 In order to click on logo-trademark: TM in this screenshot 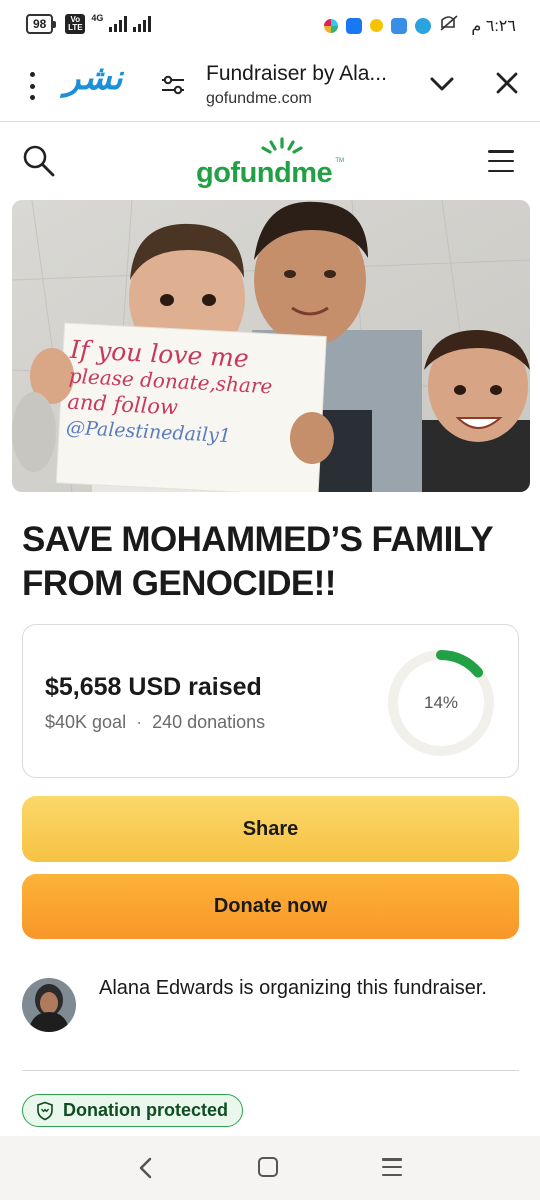, I will do `click(339, 161)`.